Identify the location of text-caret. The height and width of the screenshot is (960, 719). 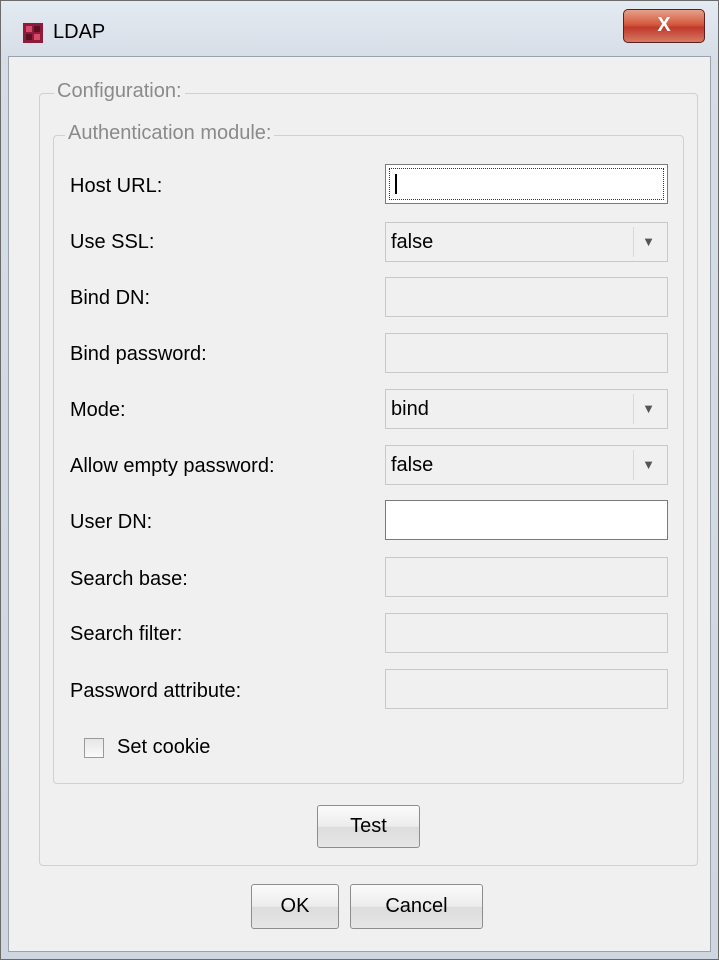
(396, 184).